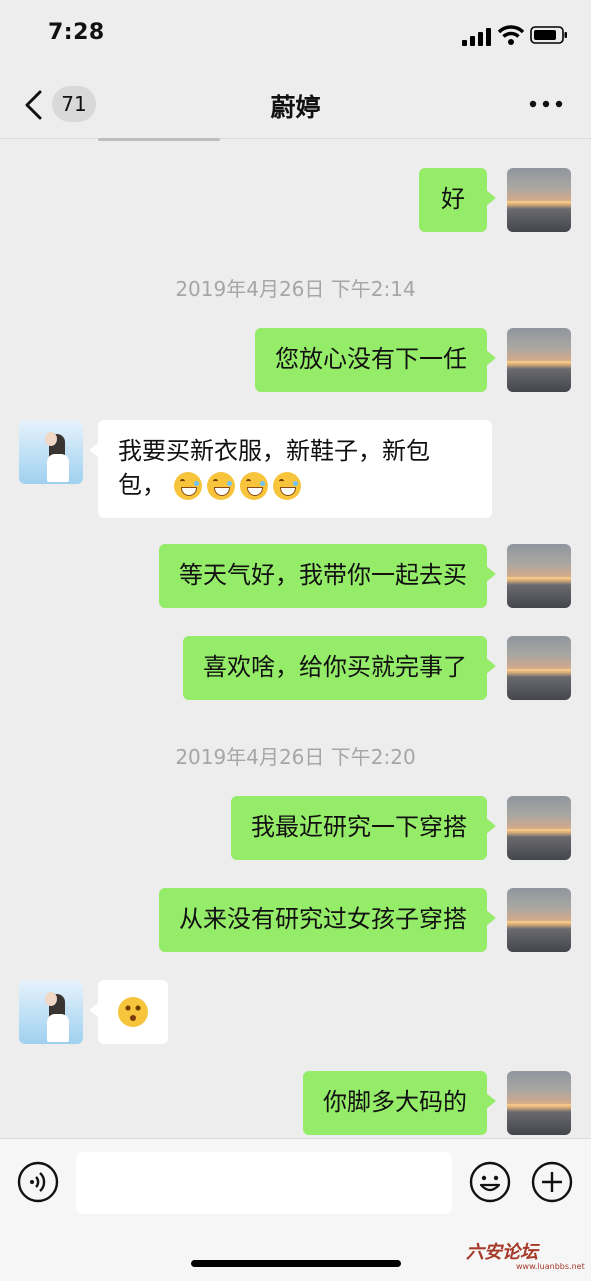 The height and width of the screenshot is (1281, 591). I want to click on watermark-logo: 六安论坛, so click(502, 1252).